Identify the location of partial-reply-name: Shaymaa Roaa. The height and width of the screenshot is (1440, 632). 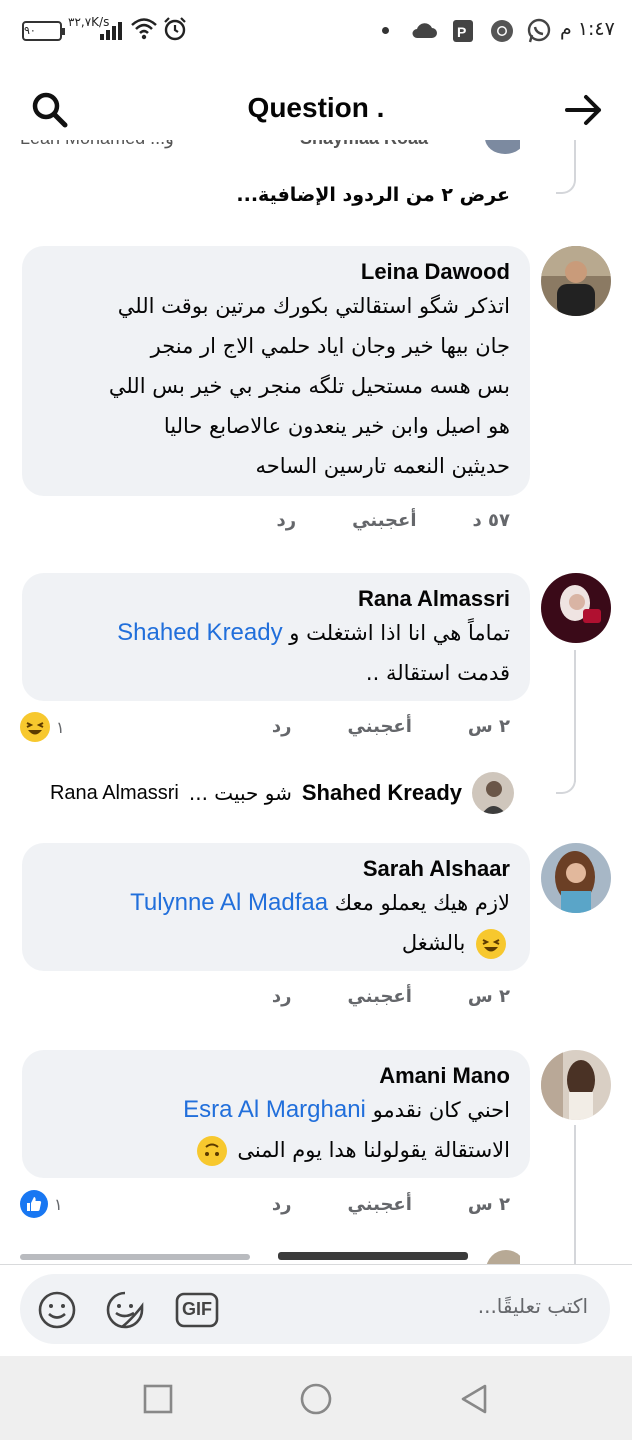
(364, 144).